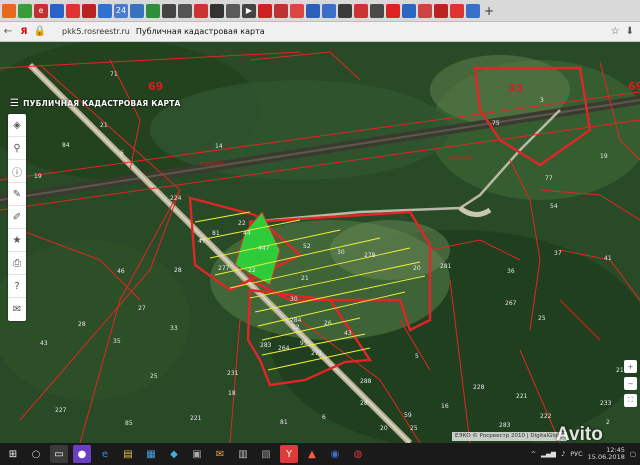 The height and width of the screenshot is (465, 640). Describe the element at coordinates (511, 303) in the screenshot. I see `parcel-number-label: 267` at that location.